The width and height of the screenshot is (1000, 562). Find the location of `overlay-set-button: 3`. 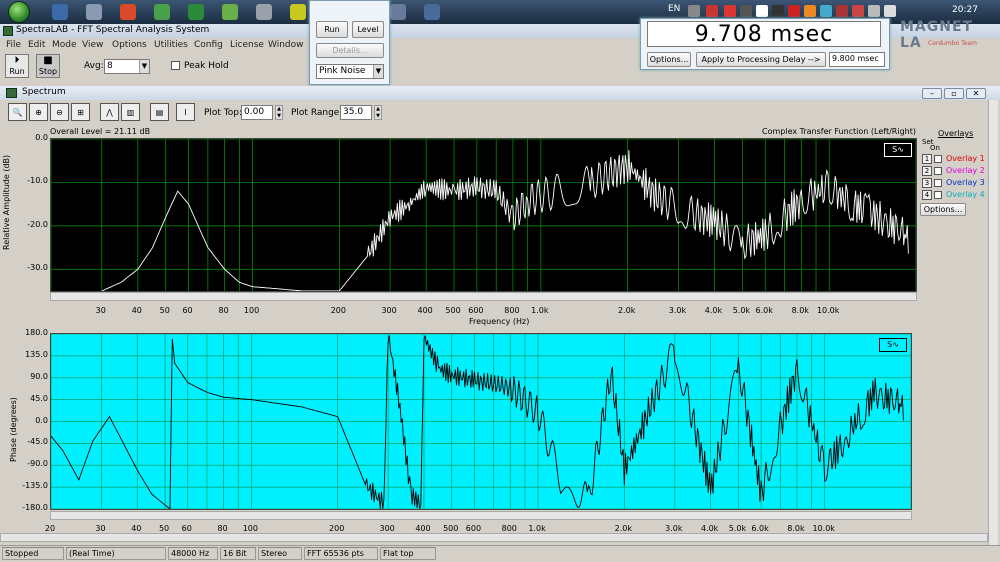

overlay-set-button: 3 is located at coordinates (927, 183).